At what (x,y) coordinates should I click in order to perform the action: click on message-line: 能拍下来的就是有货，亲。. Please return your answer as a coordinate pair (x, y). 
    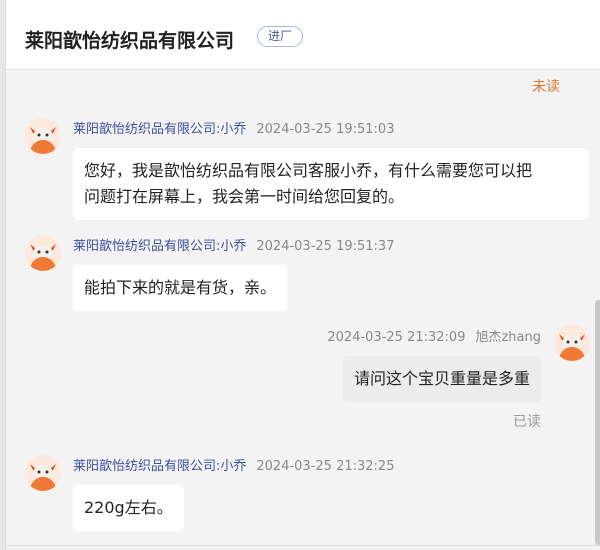
    Looking at the image, I should click on (180, 287).